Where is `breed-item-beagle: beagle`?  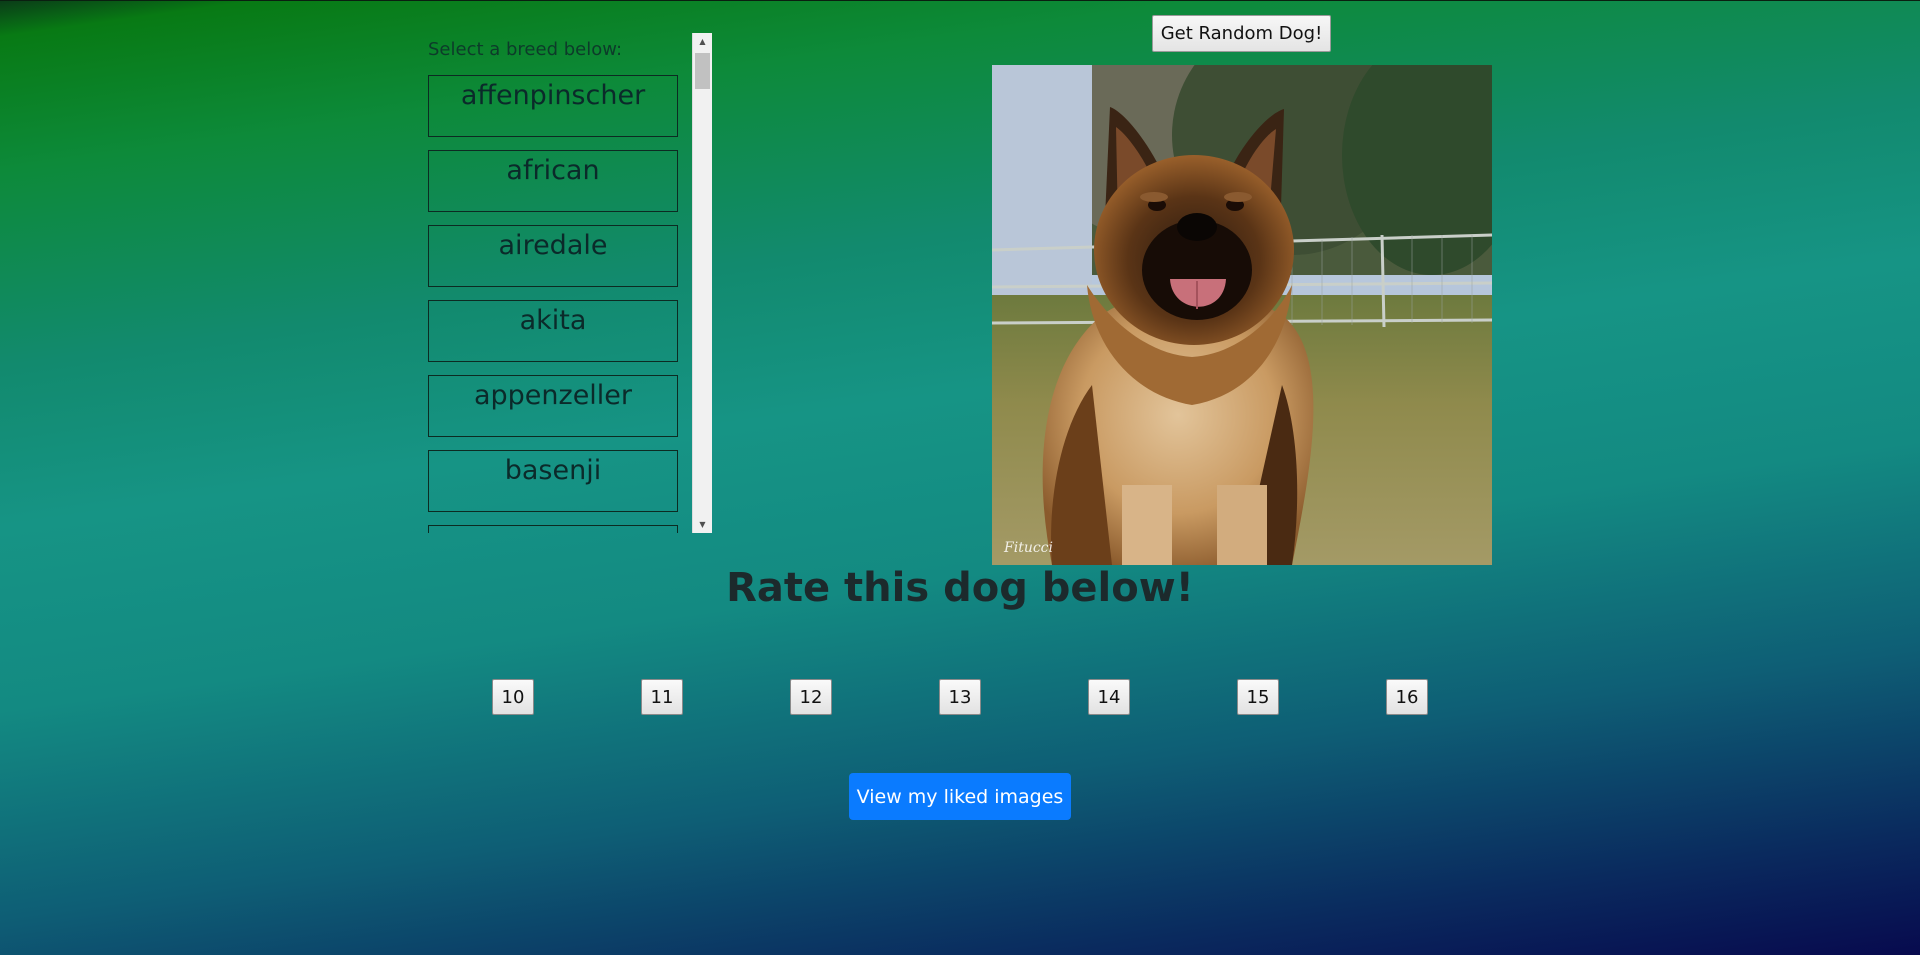 breed-item-beagle: beagle is located at coordinates (553, 529).